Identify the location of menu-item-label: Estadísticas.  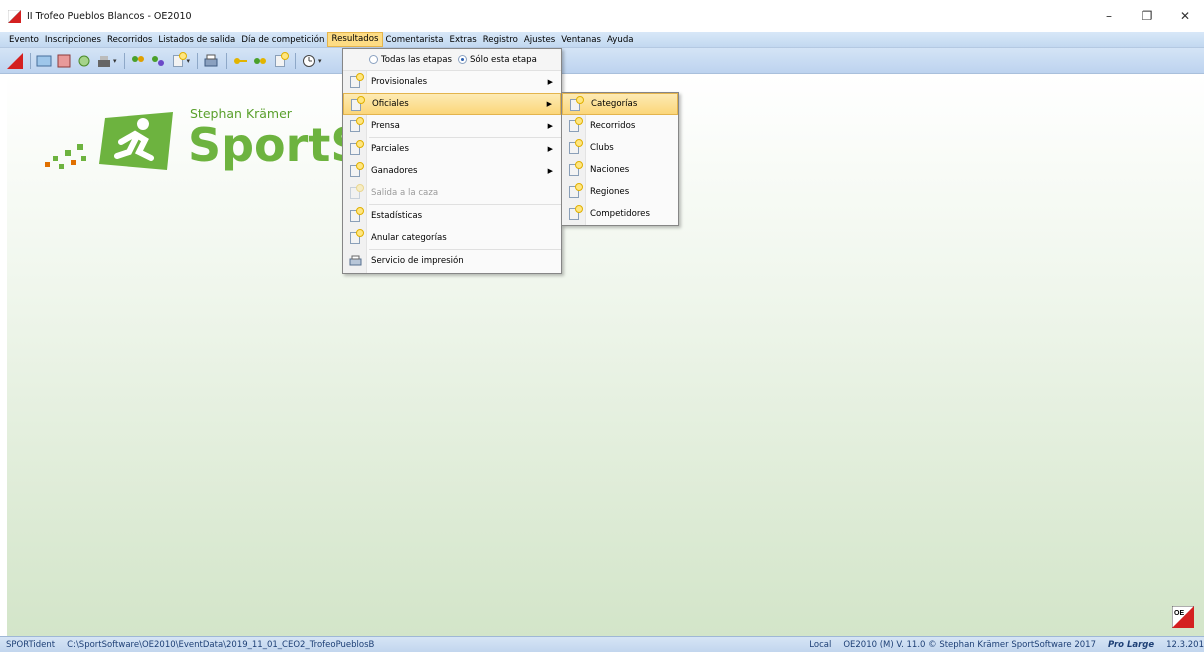
(397, 216).